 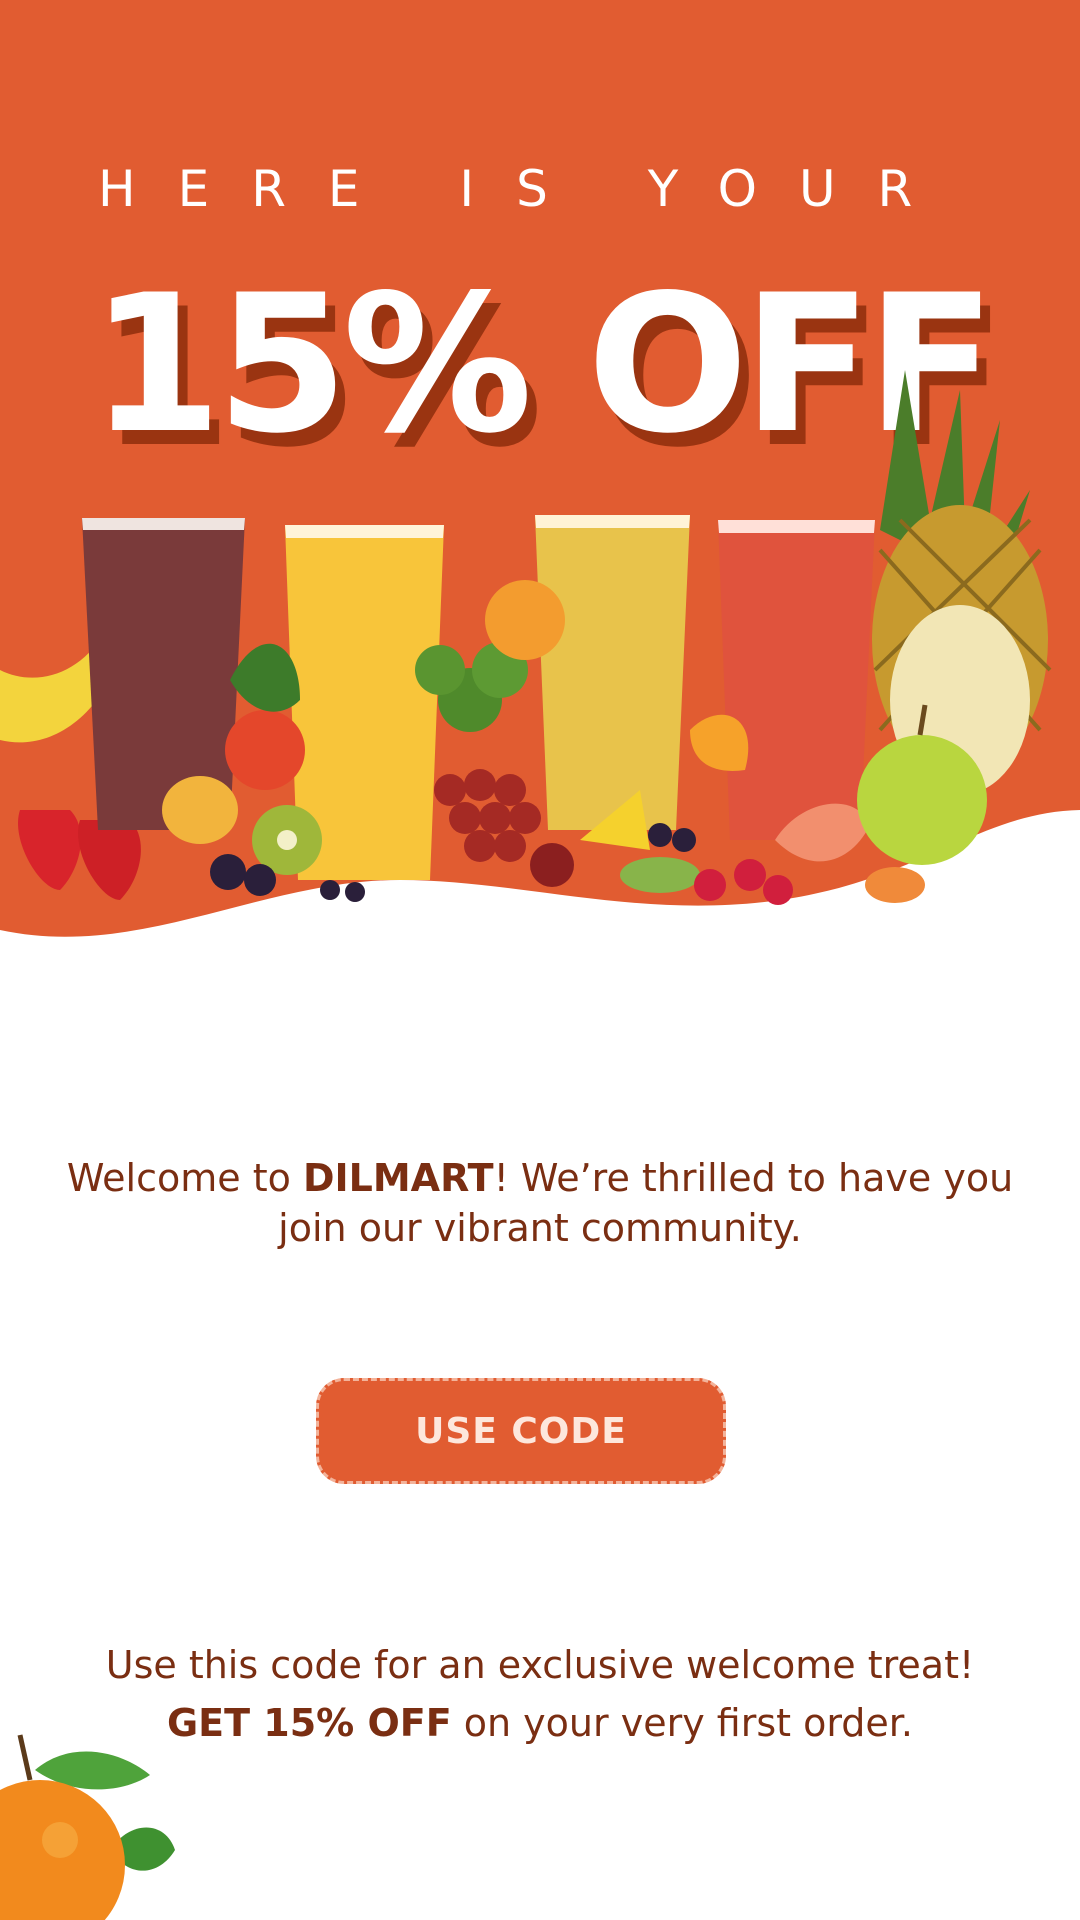 What do you see at coordinates (87, 1827) in the screenshot?
I see `orange-fruit-icon` at bounding box center [87, 1827].